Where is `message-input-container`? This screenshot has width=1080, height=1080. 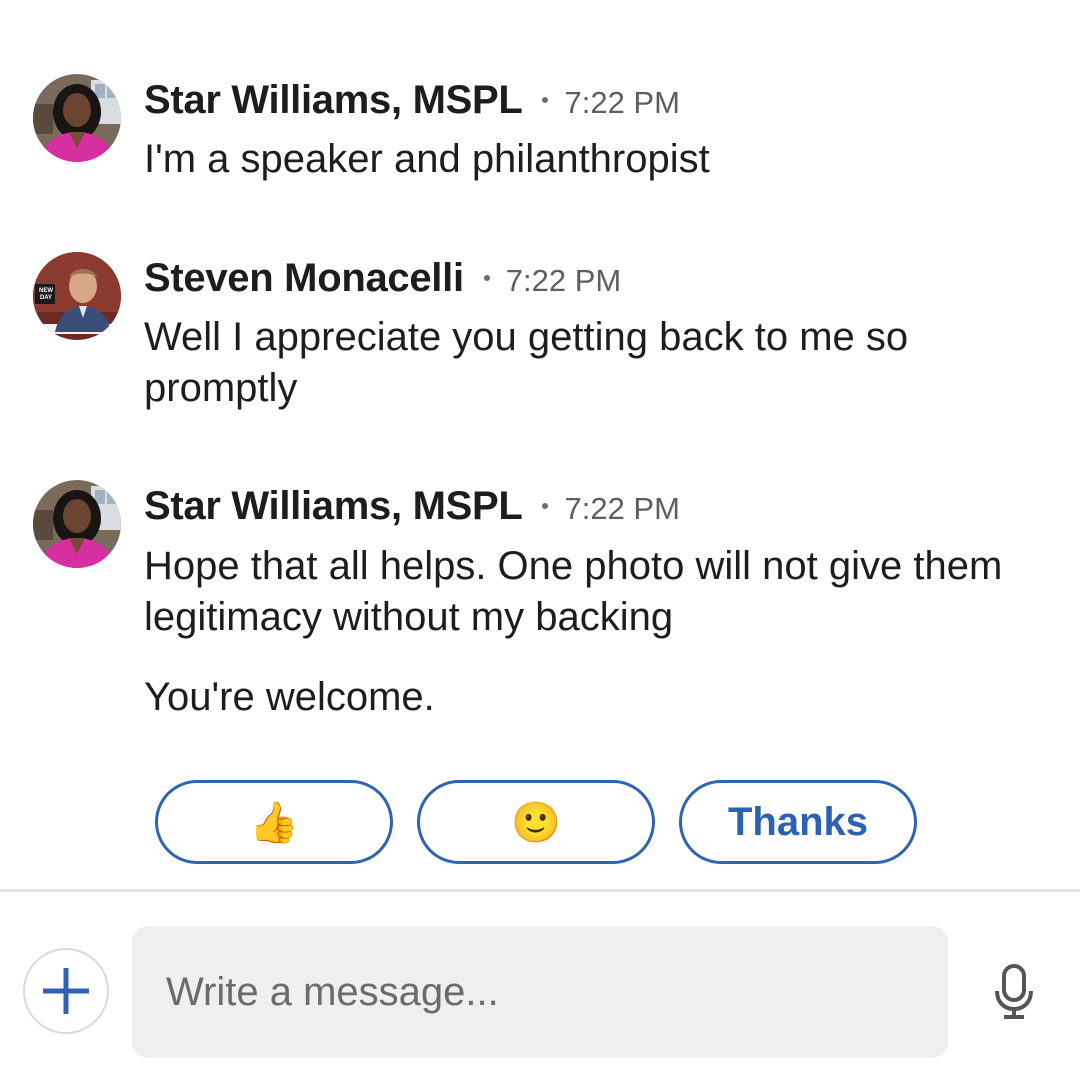 message-input-container is located at coordinates (540, 992).